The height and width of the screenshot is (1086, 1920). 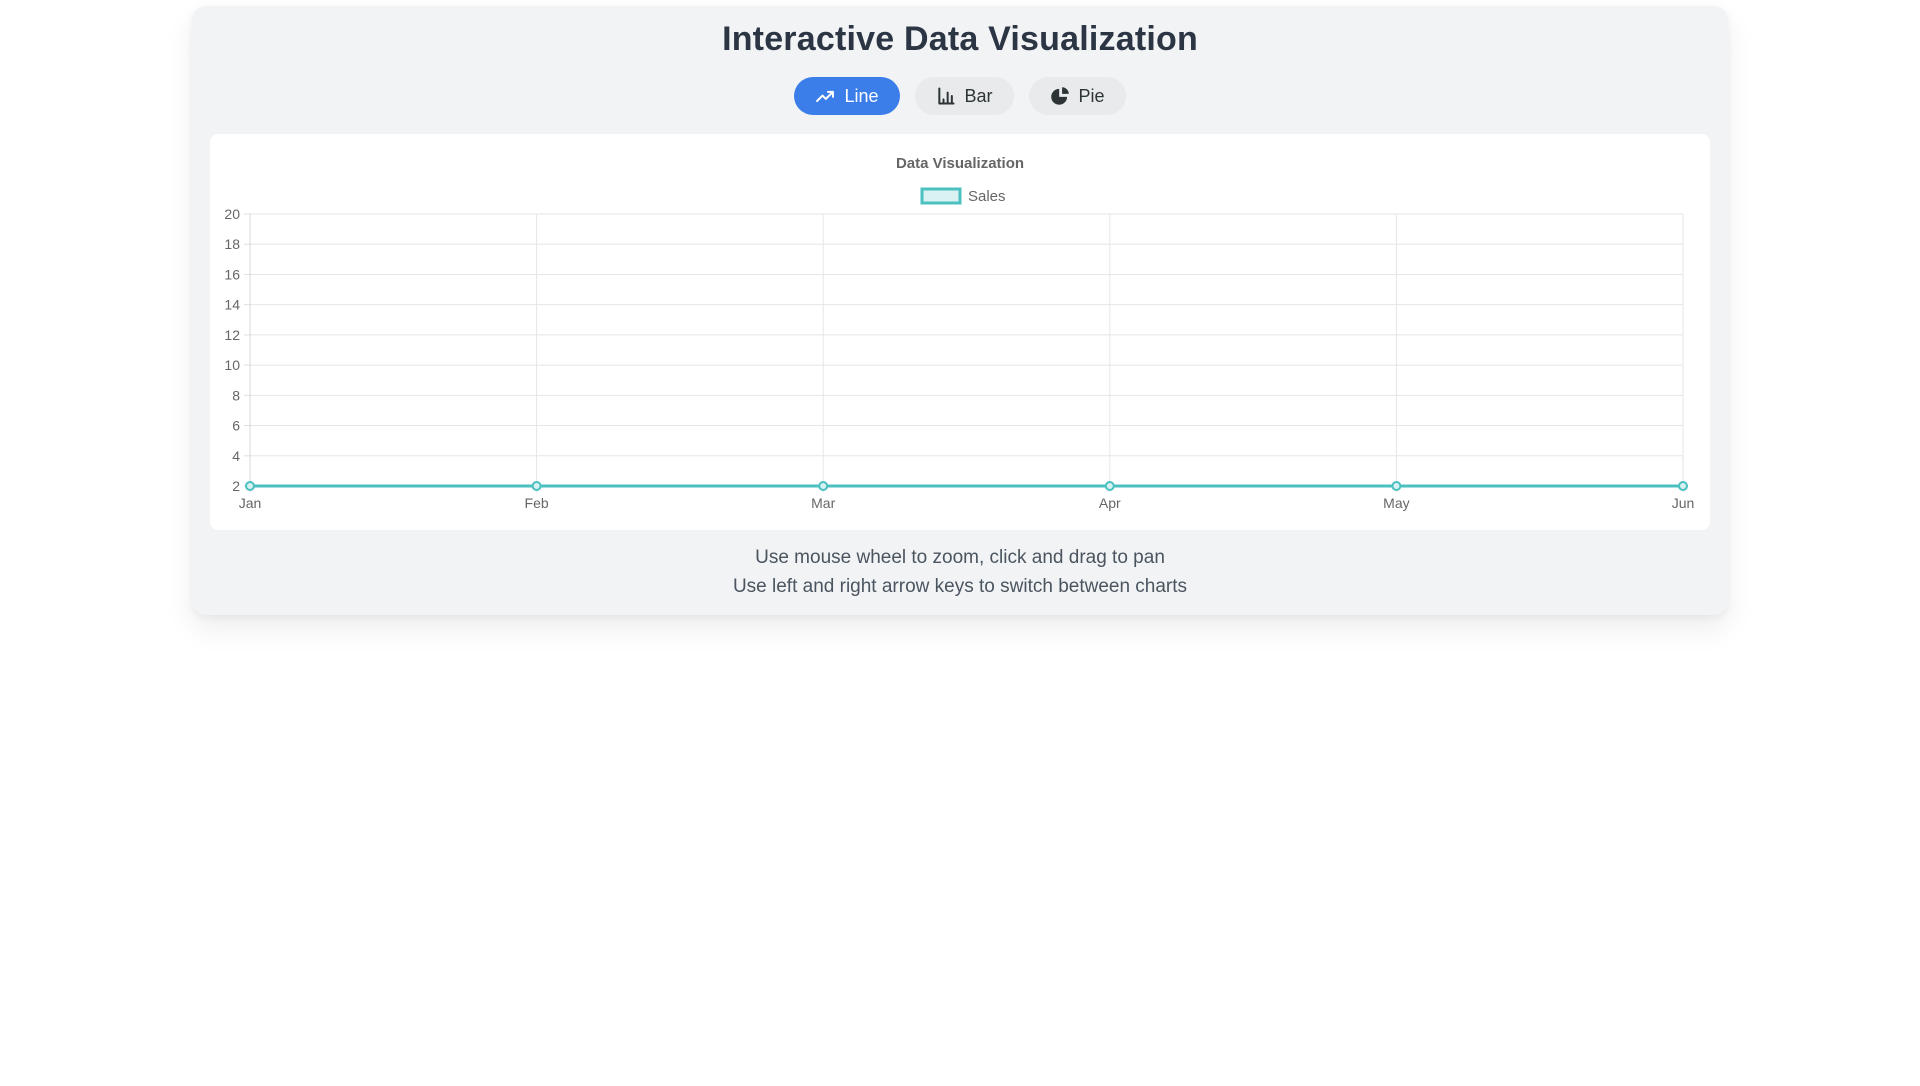 I want to click on x-tick-label: Feb, so click(x=537, y=503).